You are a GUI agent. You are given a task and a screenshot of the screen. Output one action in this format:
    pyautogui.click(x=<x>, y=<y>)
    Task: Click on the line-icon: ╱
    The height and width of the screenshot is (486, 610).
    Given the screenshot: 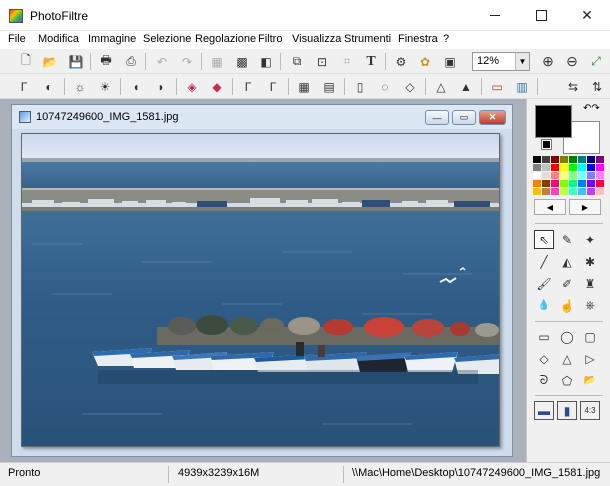 What is the action you would take?
    pyautogui.click(x=544, y=261)
    